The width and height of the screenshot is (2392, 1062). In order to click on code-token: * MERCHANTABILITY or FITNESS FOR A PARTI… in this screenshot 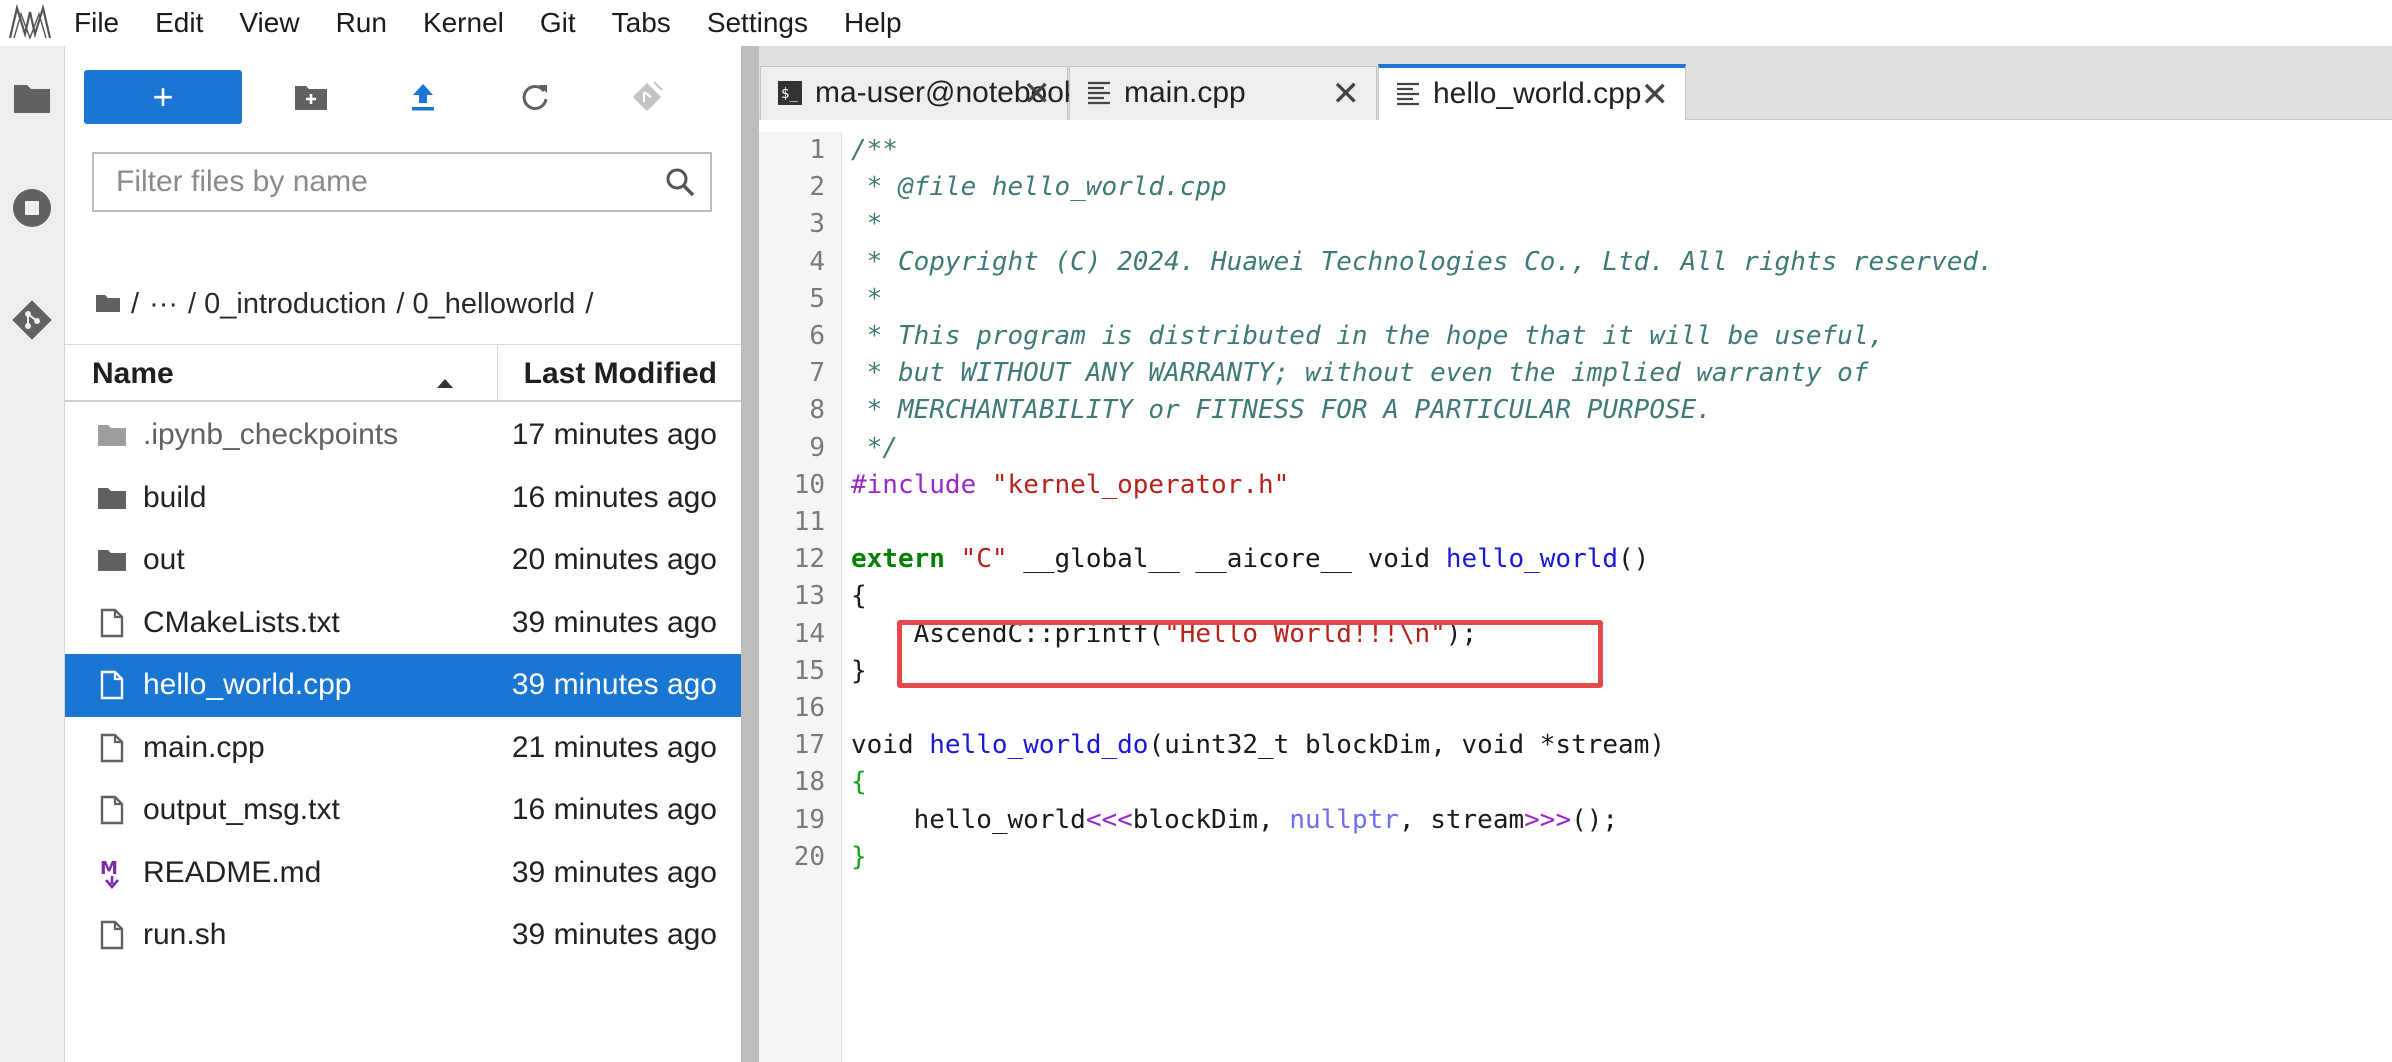, I will do `click(1281, 410)`.